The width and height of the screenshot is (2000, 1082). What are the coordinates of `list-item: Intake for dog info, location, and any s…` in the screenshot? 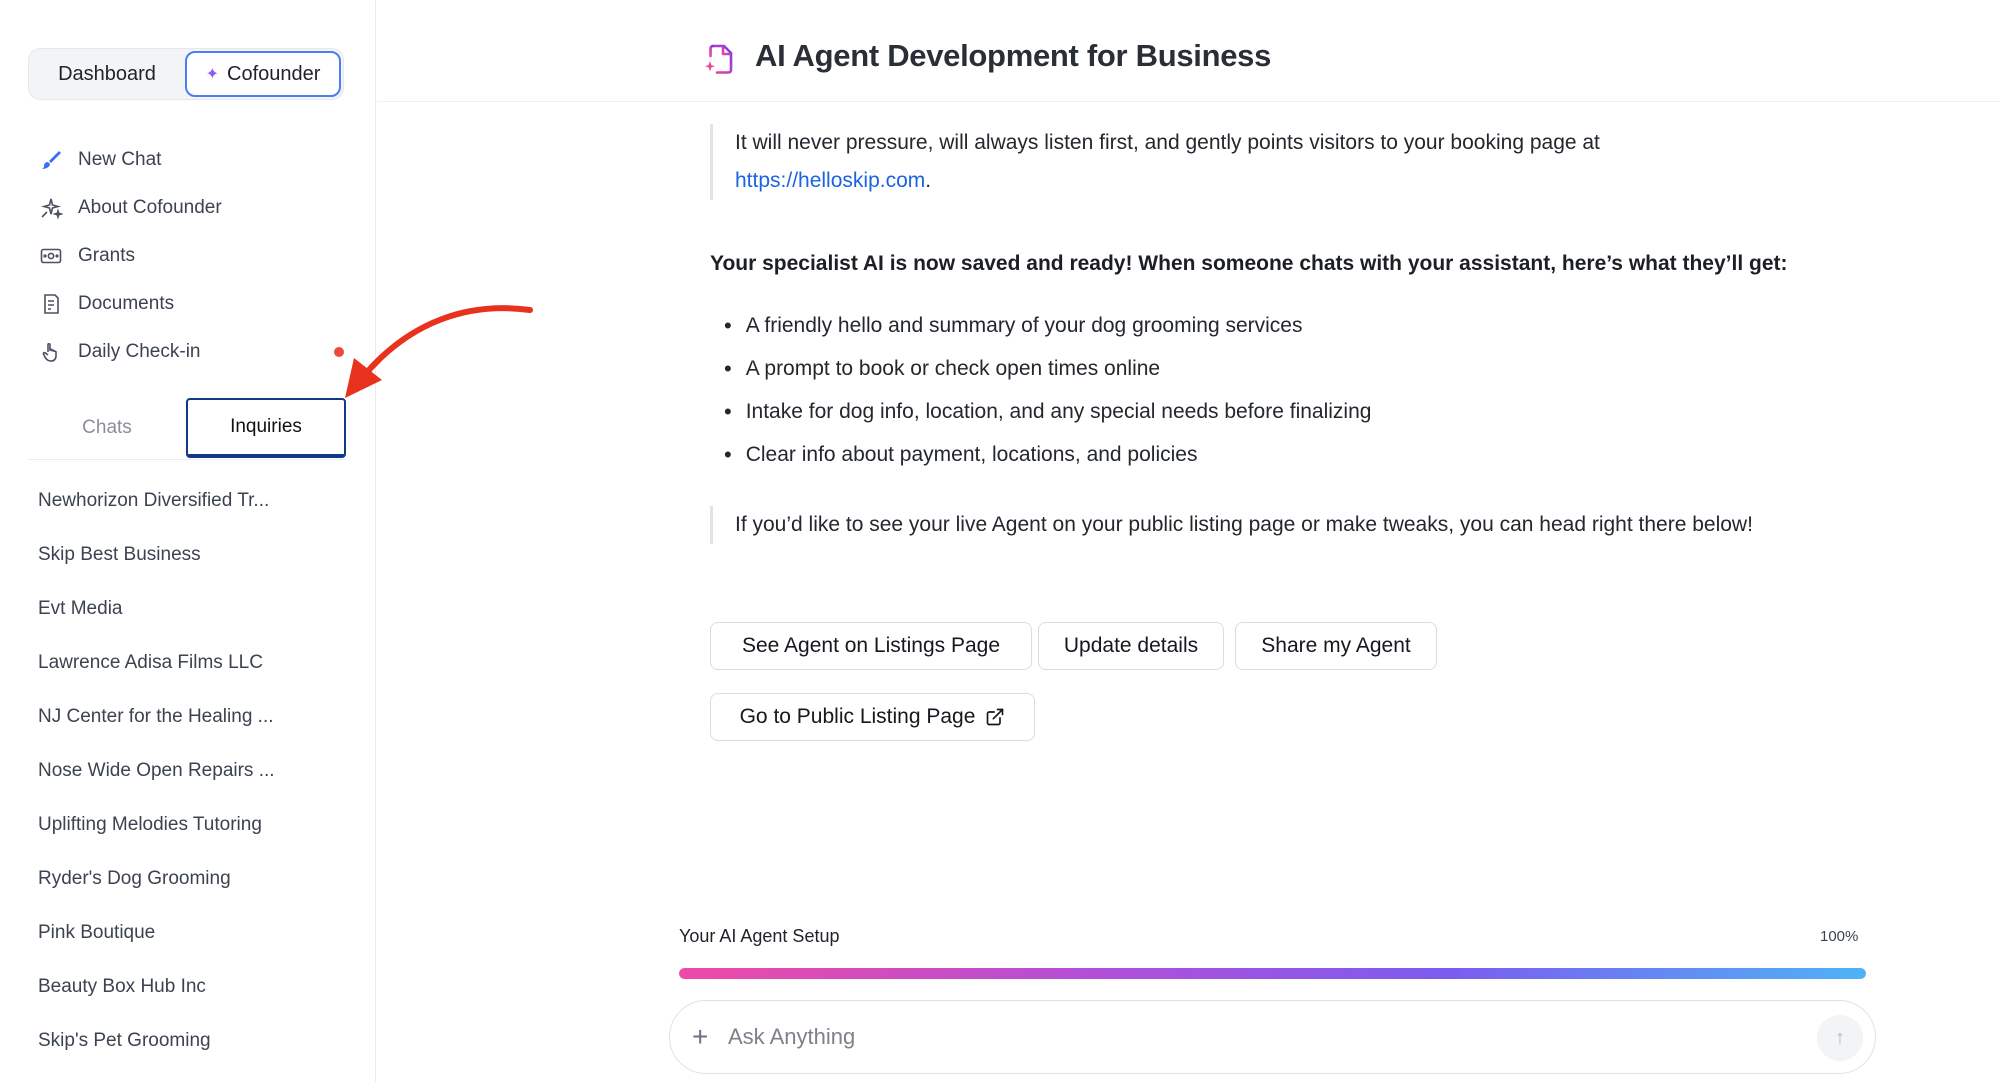 It's located at (1048, 411).